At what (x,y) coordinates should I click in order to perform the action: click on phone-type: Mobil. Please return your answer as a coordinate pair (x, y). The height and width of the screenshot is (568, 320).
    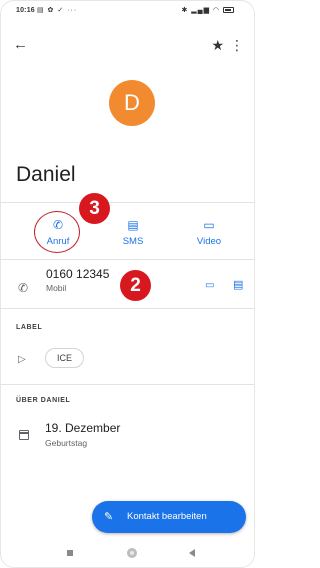
    Looking at the image, I should click on (56, 288).